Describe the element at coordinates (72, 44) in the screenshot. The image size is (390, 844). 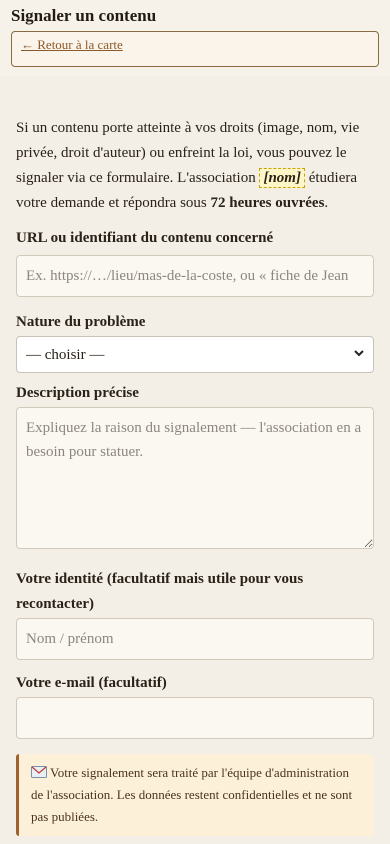
I see `back-to-map-link: ← Retour à la carte` at that location.